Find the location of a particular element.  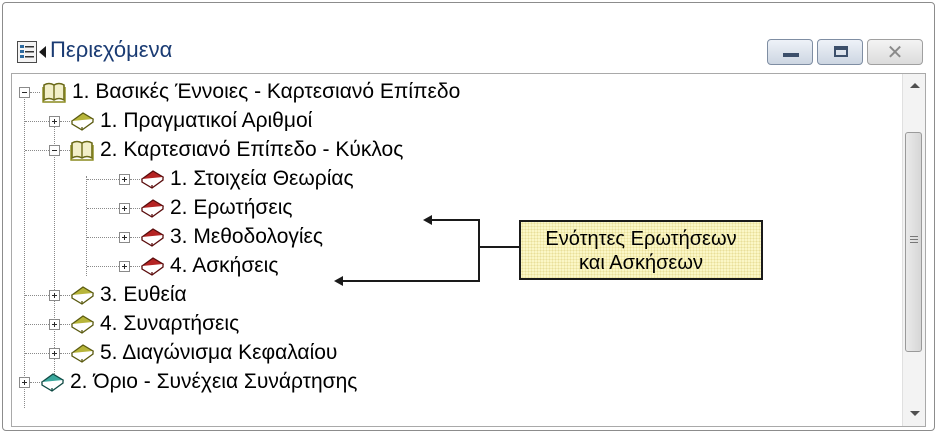

callout-line-1: Ενότητες Ερωτήσεων is located at coordinates (641, 239).